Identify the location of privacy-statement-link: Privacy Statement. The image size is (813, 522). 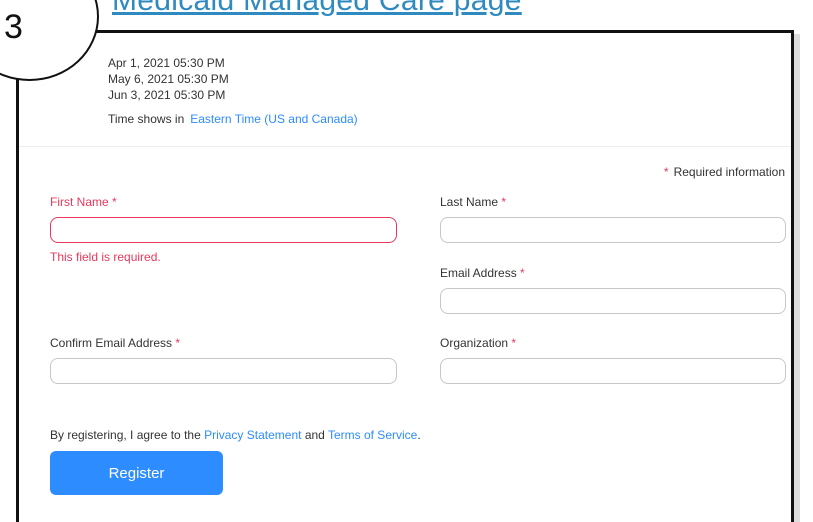
(252, 435).